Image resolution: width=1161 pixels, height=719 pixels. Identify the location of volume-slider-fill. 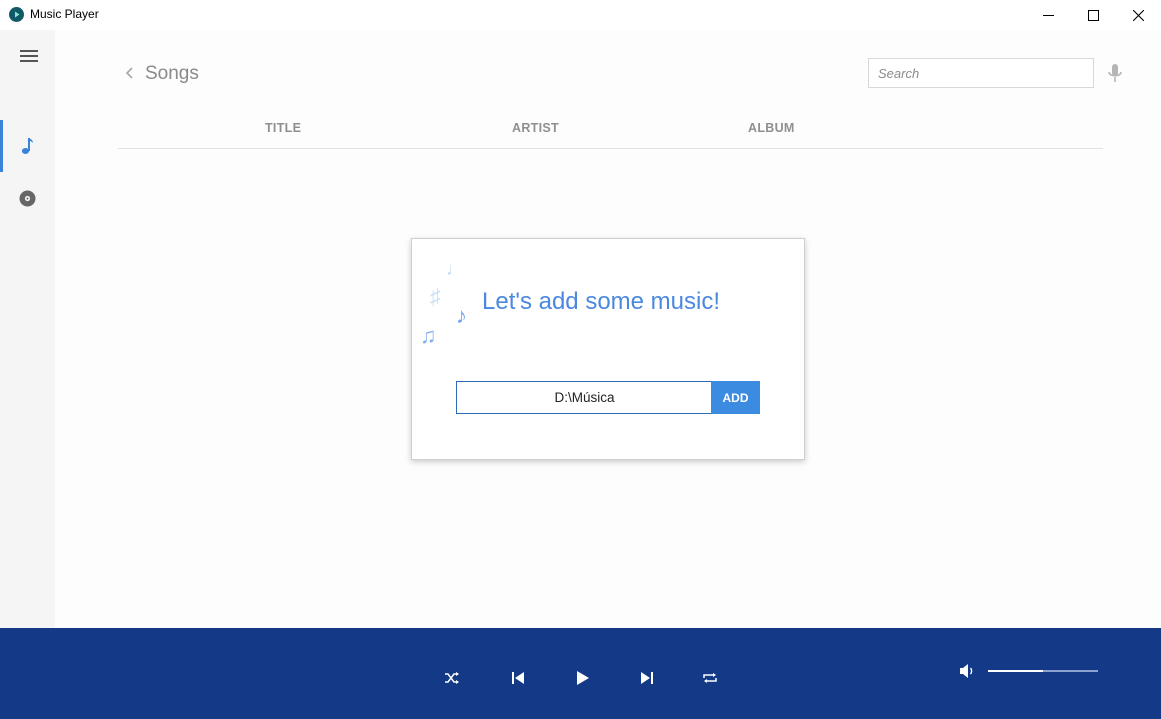
(1015, 671).